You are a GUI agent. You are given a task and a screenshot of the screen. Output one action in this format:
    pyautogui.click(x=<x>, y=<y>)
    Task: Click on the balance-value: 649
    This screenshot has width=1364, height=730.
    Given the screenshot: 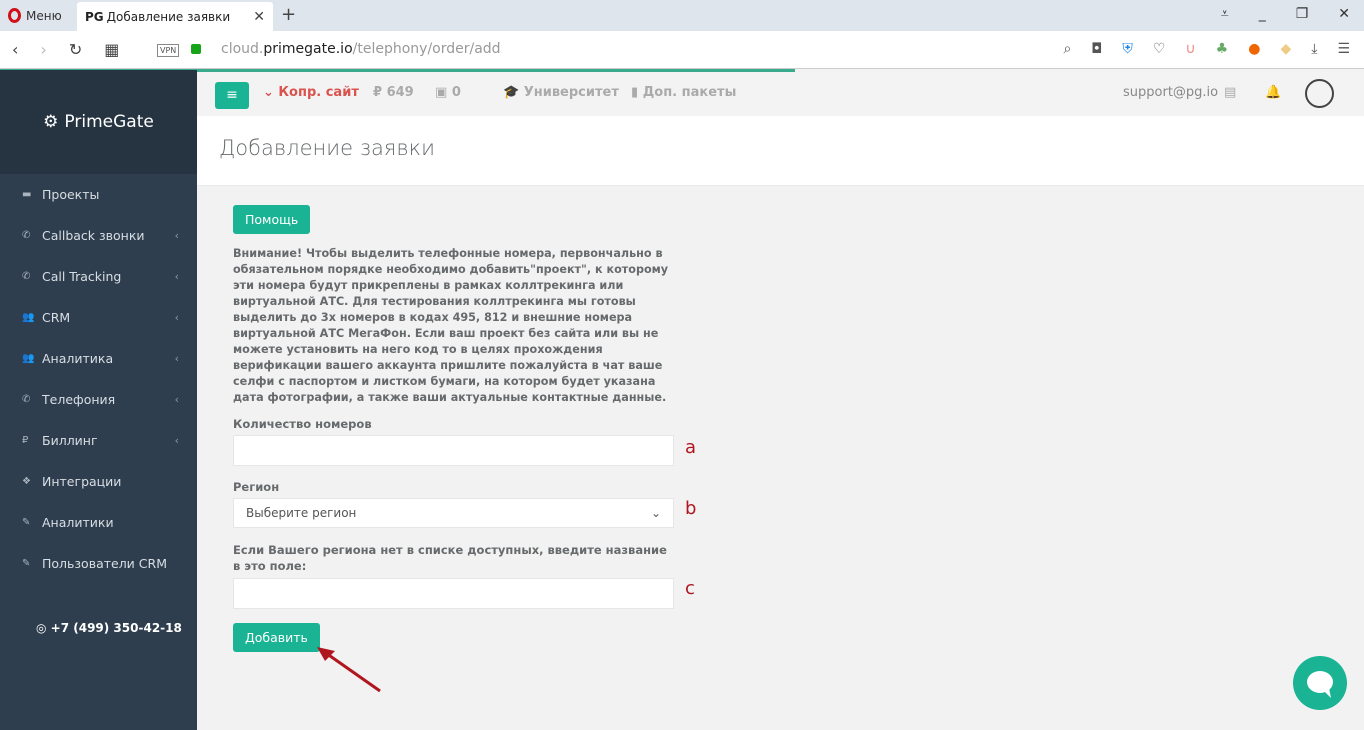 What is the action you would take?
    pyautogui.click(x=400, y=92)
    